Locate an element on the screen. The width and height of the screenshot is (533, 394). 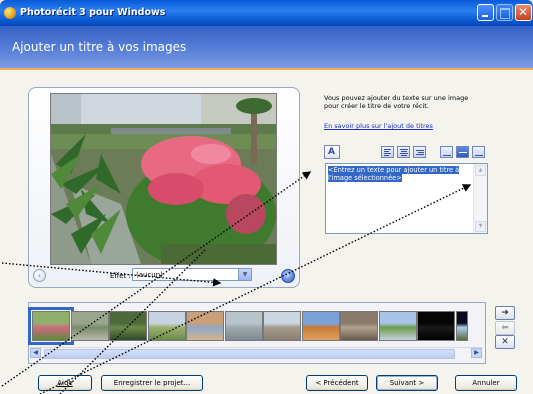
arrow-right-icon: ➜ is located at coordinates (505, 313).